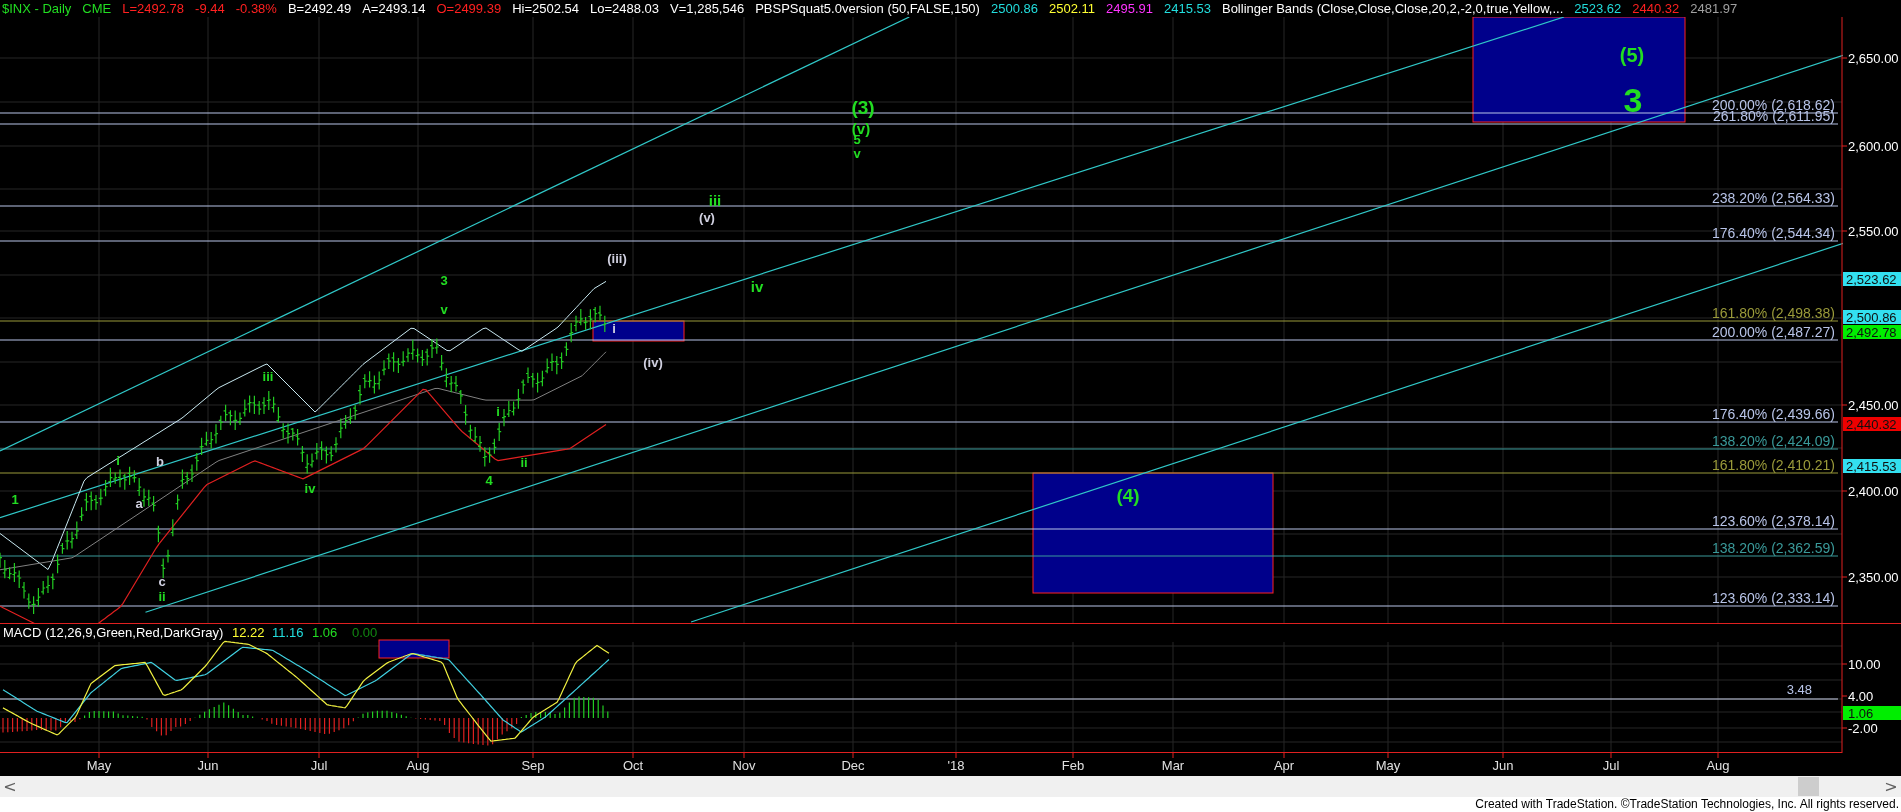 The image size is (1901, 812). I want to click on price-axis-label: 2,450.00, so click(1873, 405).